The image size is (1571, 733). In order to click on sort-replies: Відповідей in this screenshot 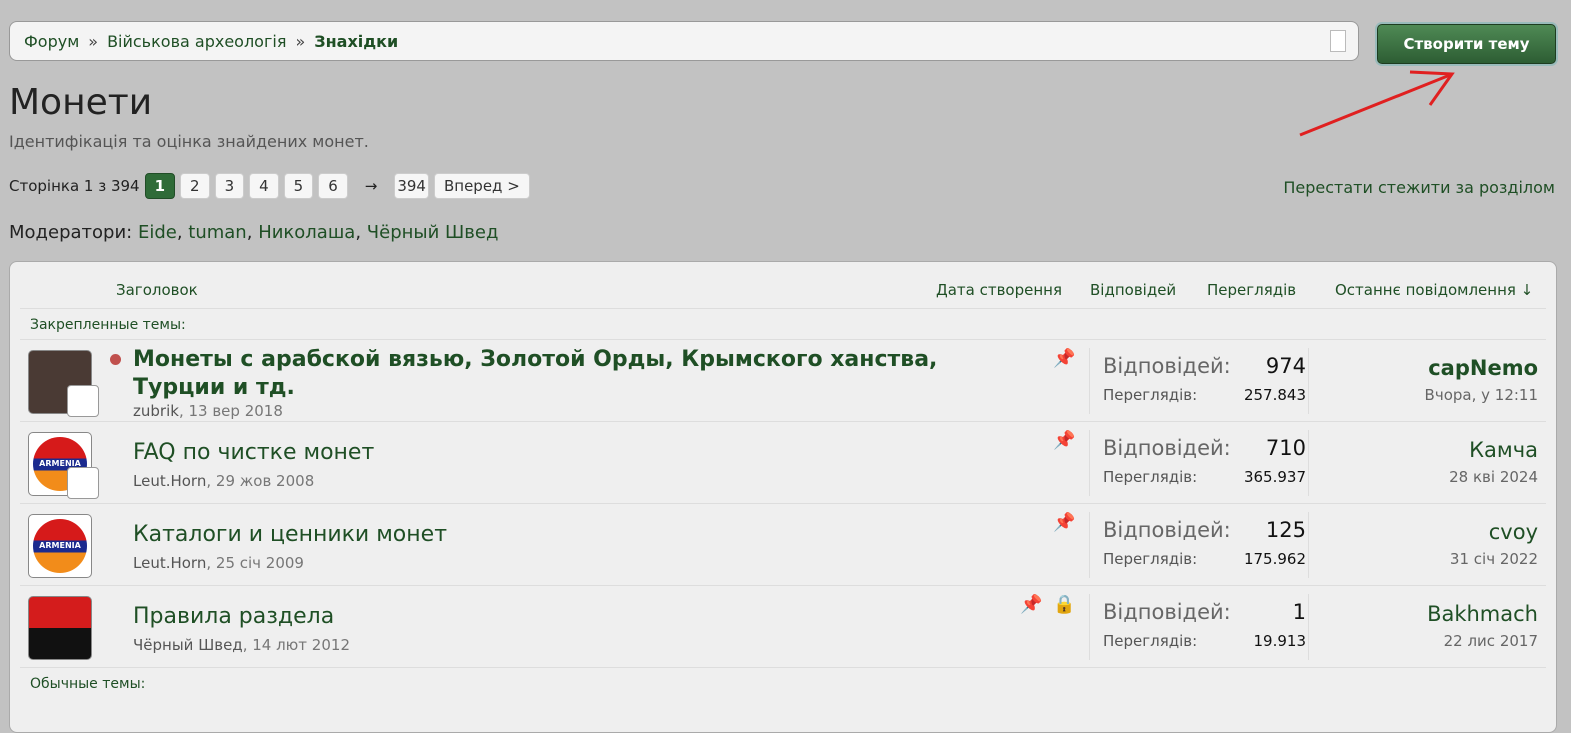, I will do `click(1133, 290)`.